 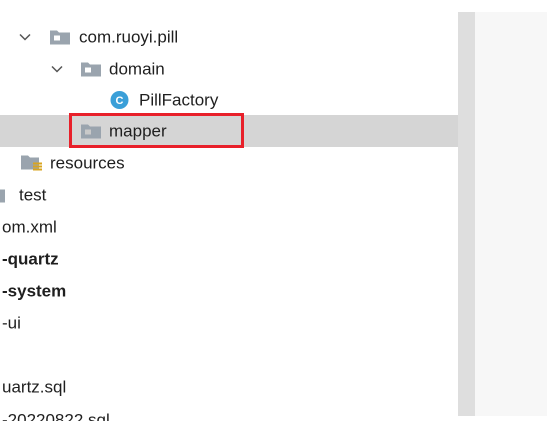 I want to click on scrollbar-track, so click(x=466, y=214).